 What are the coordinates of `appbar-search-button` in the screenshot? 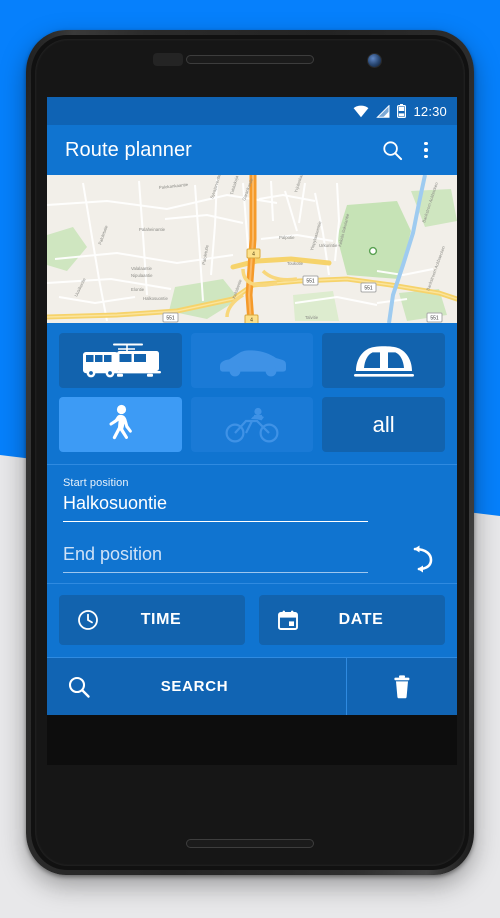 It's located at (392, 150).